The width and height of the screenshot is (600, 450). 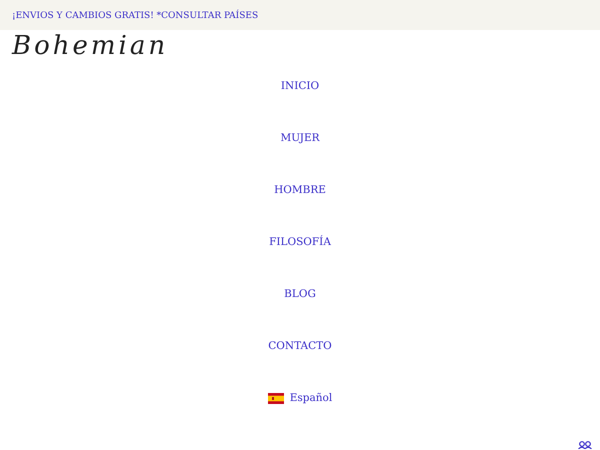 What do you see at coordinates (300, 242) in the screenshot?
I see `nav-link: FILOSOFÍA` at bounding box center [300, 242].